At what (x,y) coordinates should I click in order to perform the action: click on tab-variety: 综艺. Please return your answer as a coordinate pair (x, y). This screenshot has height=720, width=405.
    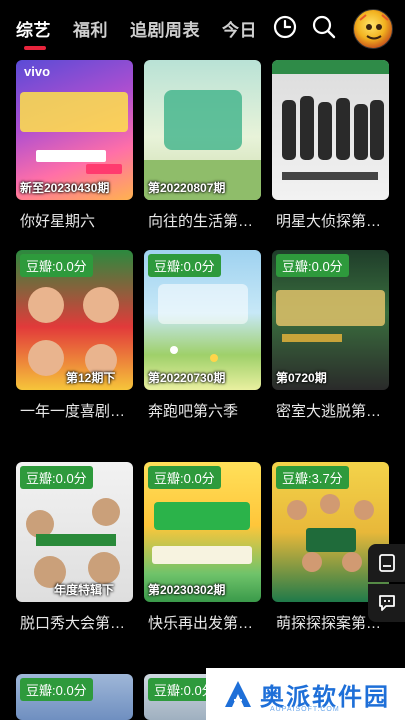
    Looking at the image, I should click on (33, 28).